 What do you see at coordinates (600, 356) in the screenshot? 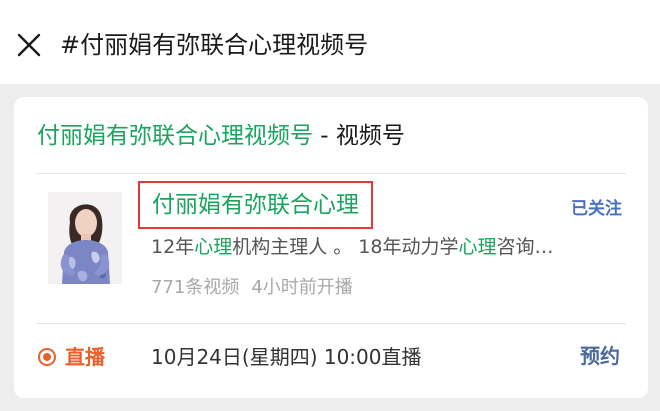
I see `reserve-button: 预约` at bounding box center [600, 356].